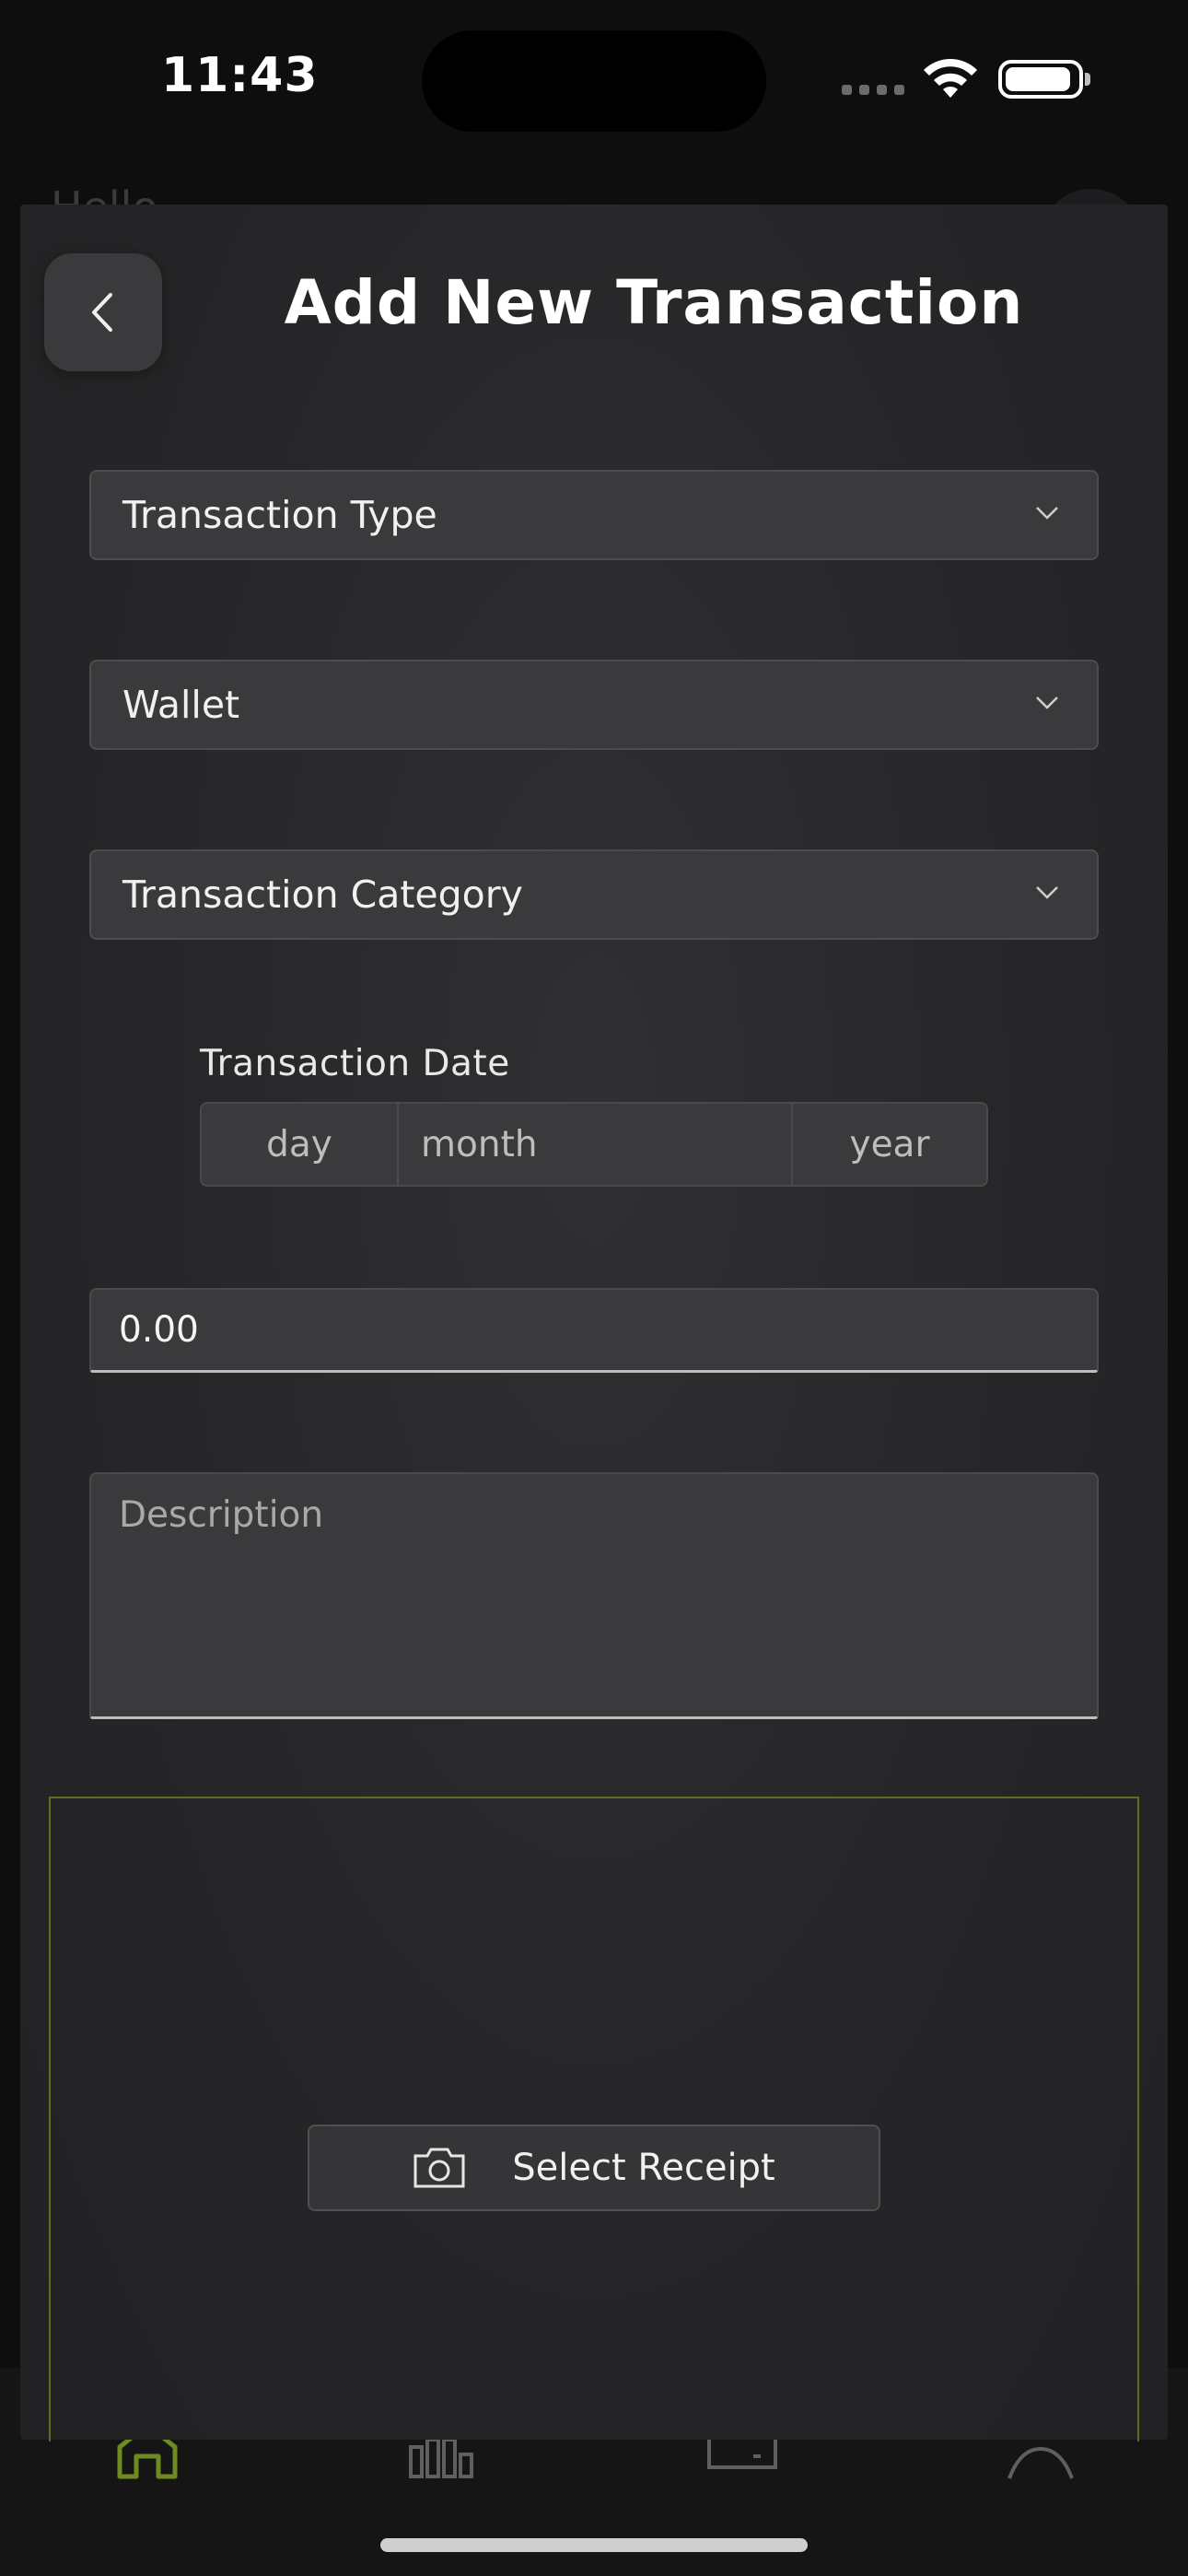  What do you see at coordinates (279, 515) in the screenshot?
I see `transaction-type-label: Transaction Type` at bounding box center [279, 515].